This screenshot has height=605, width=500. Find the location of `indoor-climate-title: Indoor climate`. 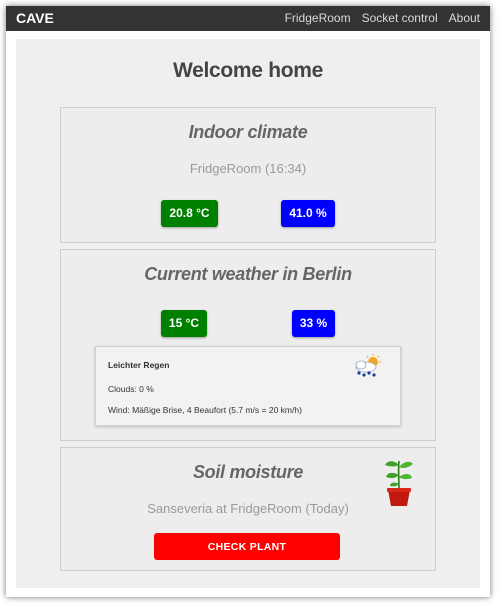

indoor-climate-title: Indoor climate is located at coordinates (248, 132).